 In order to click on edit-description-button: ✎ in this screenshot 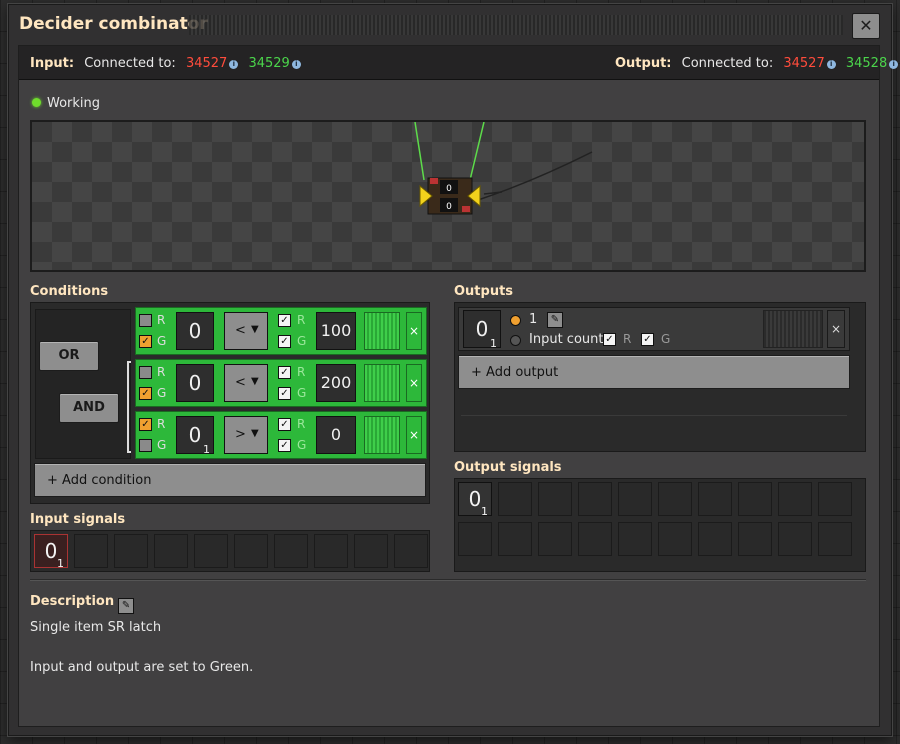, I will do `click(126, 606)`.